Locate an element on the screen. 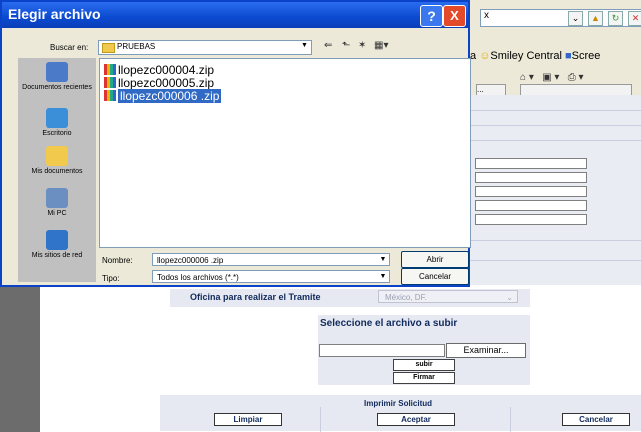  file-item: llopezc000005.zip is located at coordinates (159, 83).